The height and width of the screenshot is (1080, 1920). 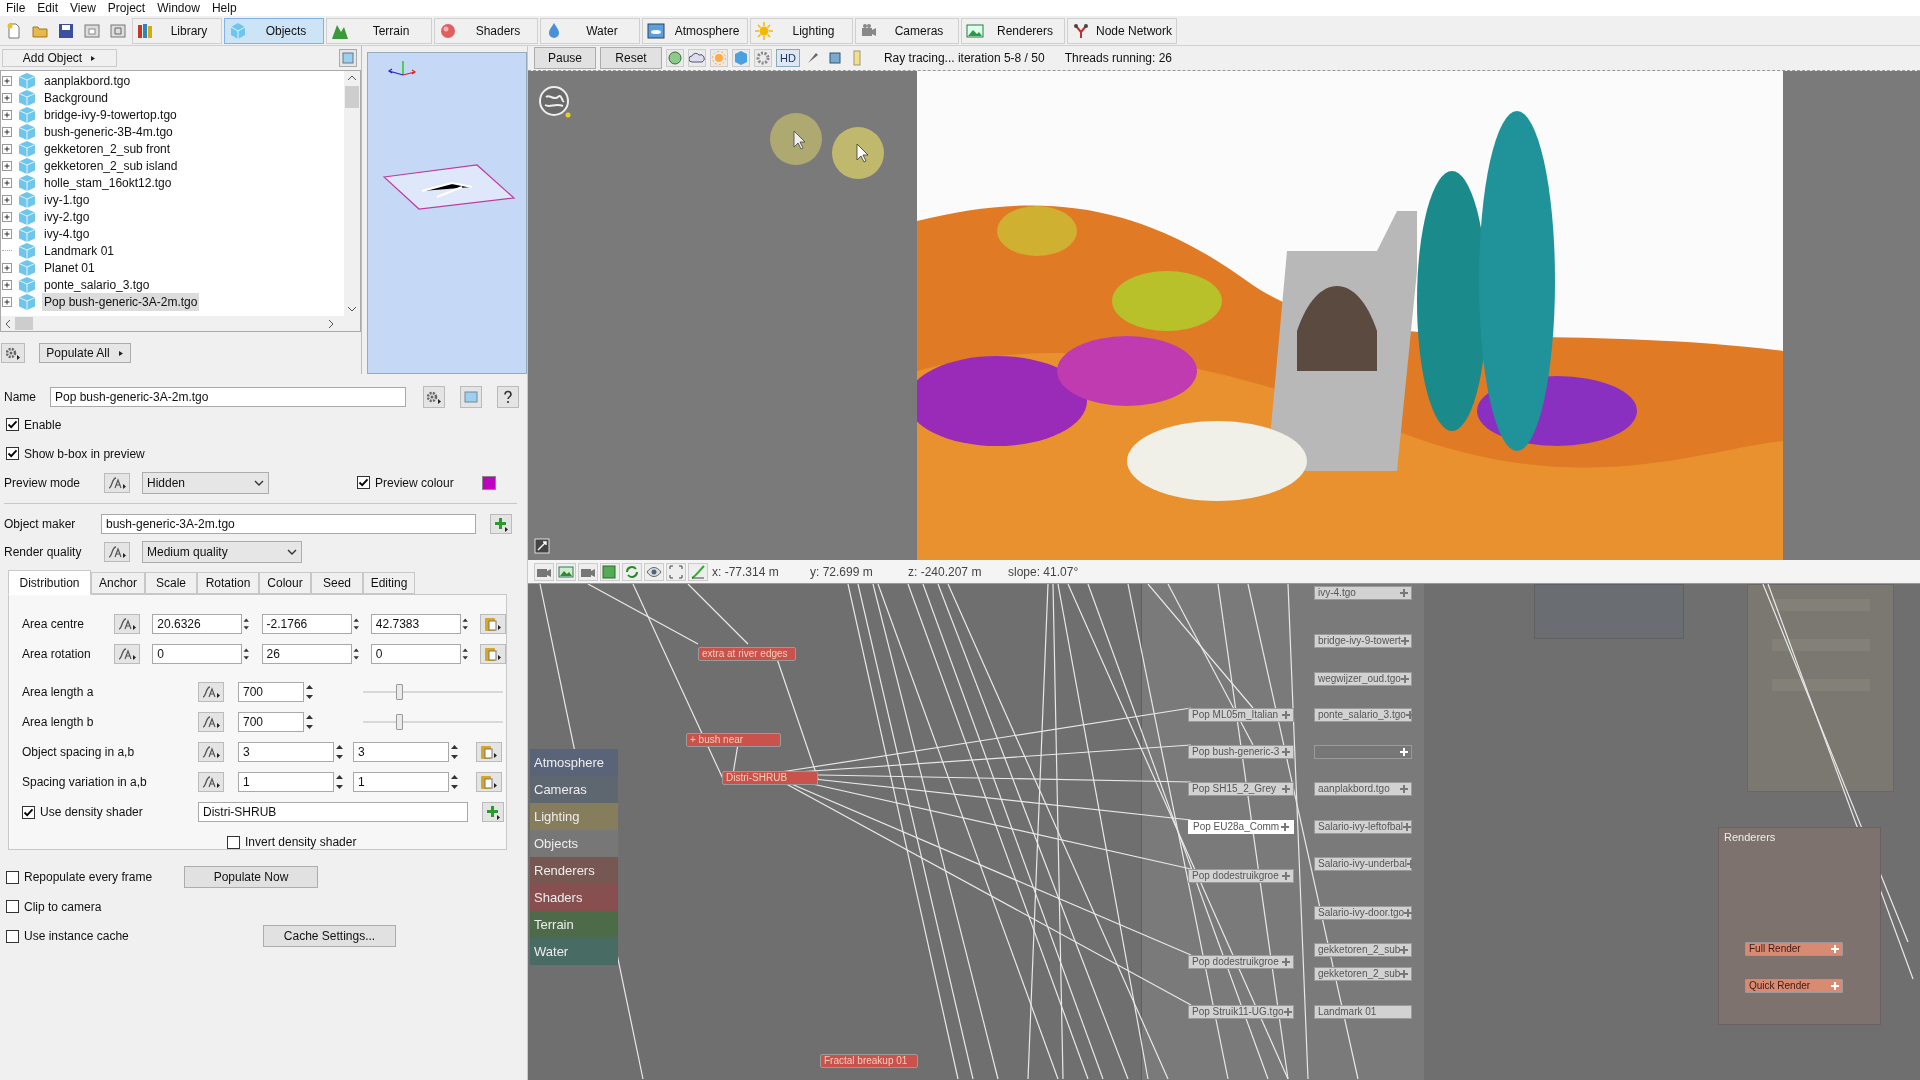 I want to click on tree-item: gekketoren_2_sub front, so click(x=107, y=148).